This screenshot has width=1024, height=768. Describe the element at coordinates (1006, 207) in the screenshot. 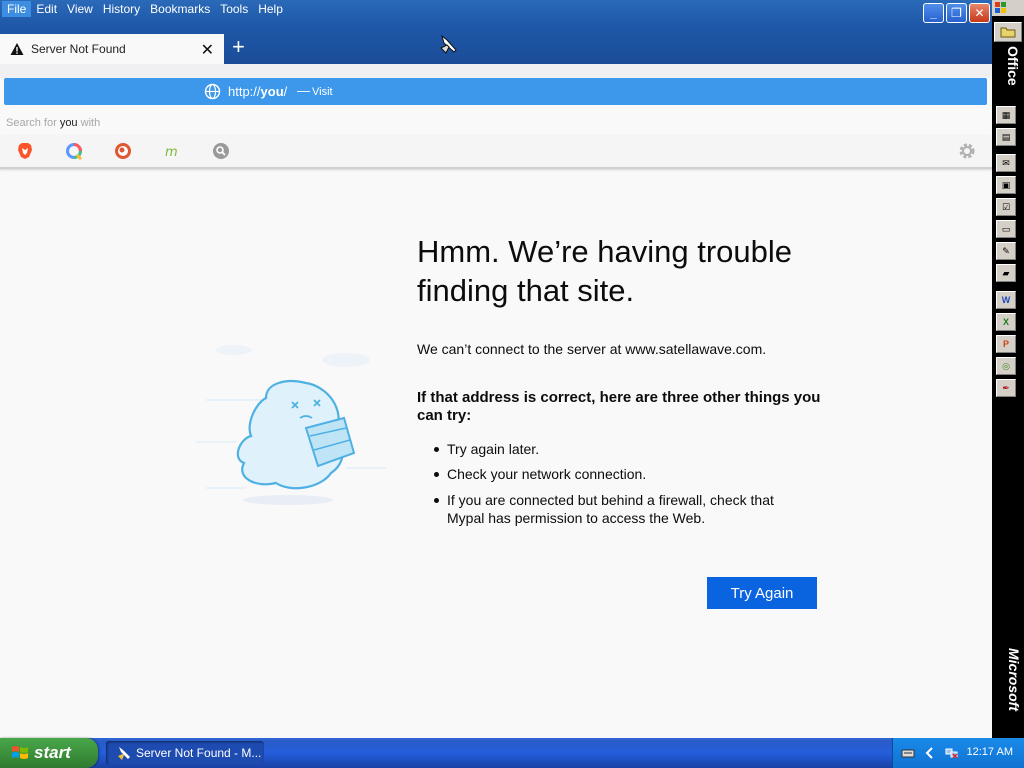

I see `new-task-icon: ☑` at that location.